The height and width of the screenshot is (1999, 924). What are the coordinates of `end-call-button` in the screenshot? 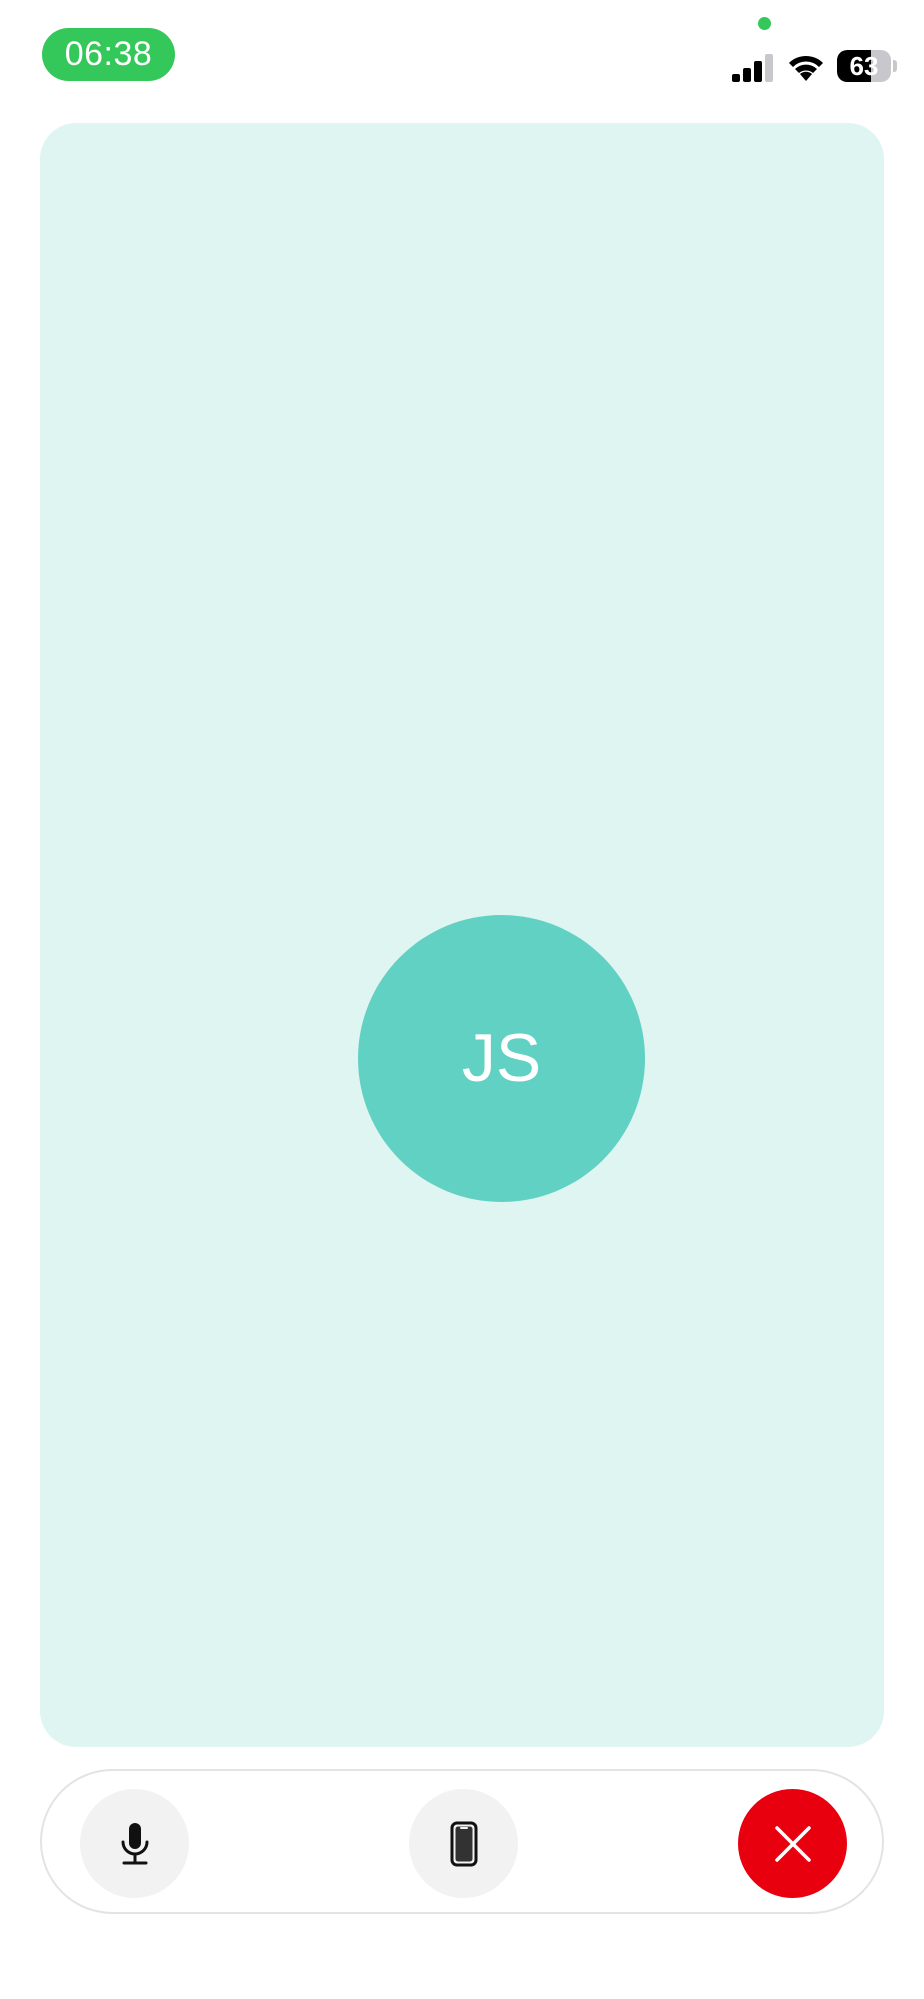 It's located at (792, 1843).